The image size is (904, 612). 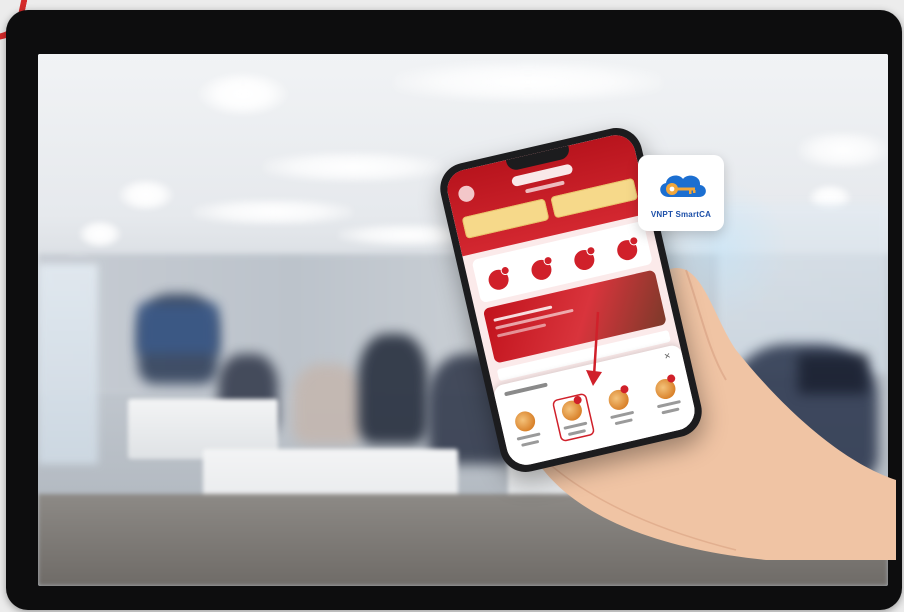 I want to click on vnpt-smartca-badge: VNPT SmartCA, so click(x=681, y=193).